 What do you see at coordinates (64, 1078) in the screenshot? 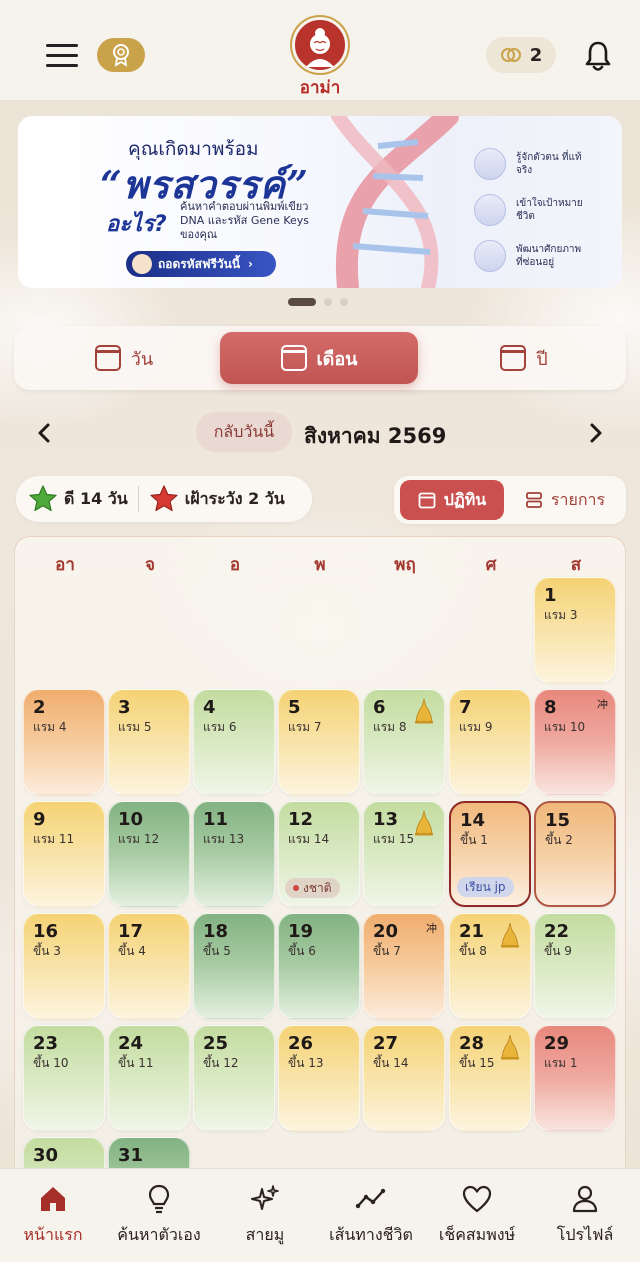
I see `calendar-day-cell: 23 ขึ้น 10` at bounding box center [64, 1078].